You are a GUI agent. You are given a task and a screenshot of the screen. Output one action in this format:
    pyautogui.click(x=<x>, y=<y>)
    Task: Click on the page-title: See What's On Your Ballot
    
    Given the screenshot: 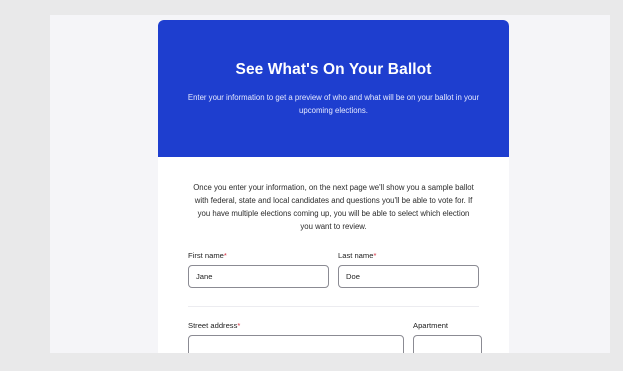 What is the action you would take?
    pyautogui.click(x=333, y=69)
    